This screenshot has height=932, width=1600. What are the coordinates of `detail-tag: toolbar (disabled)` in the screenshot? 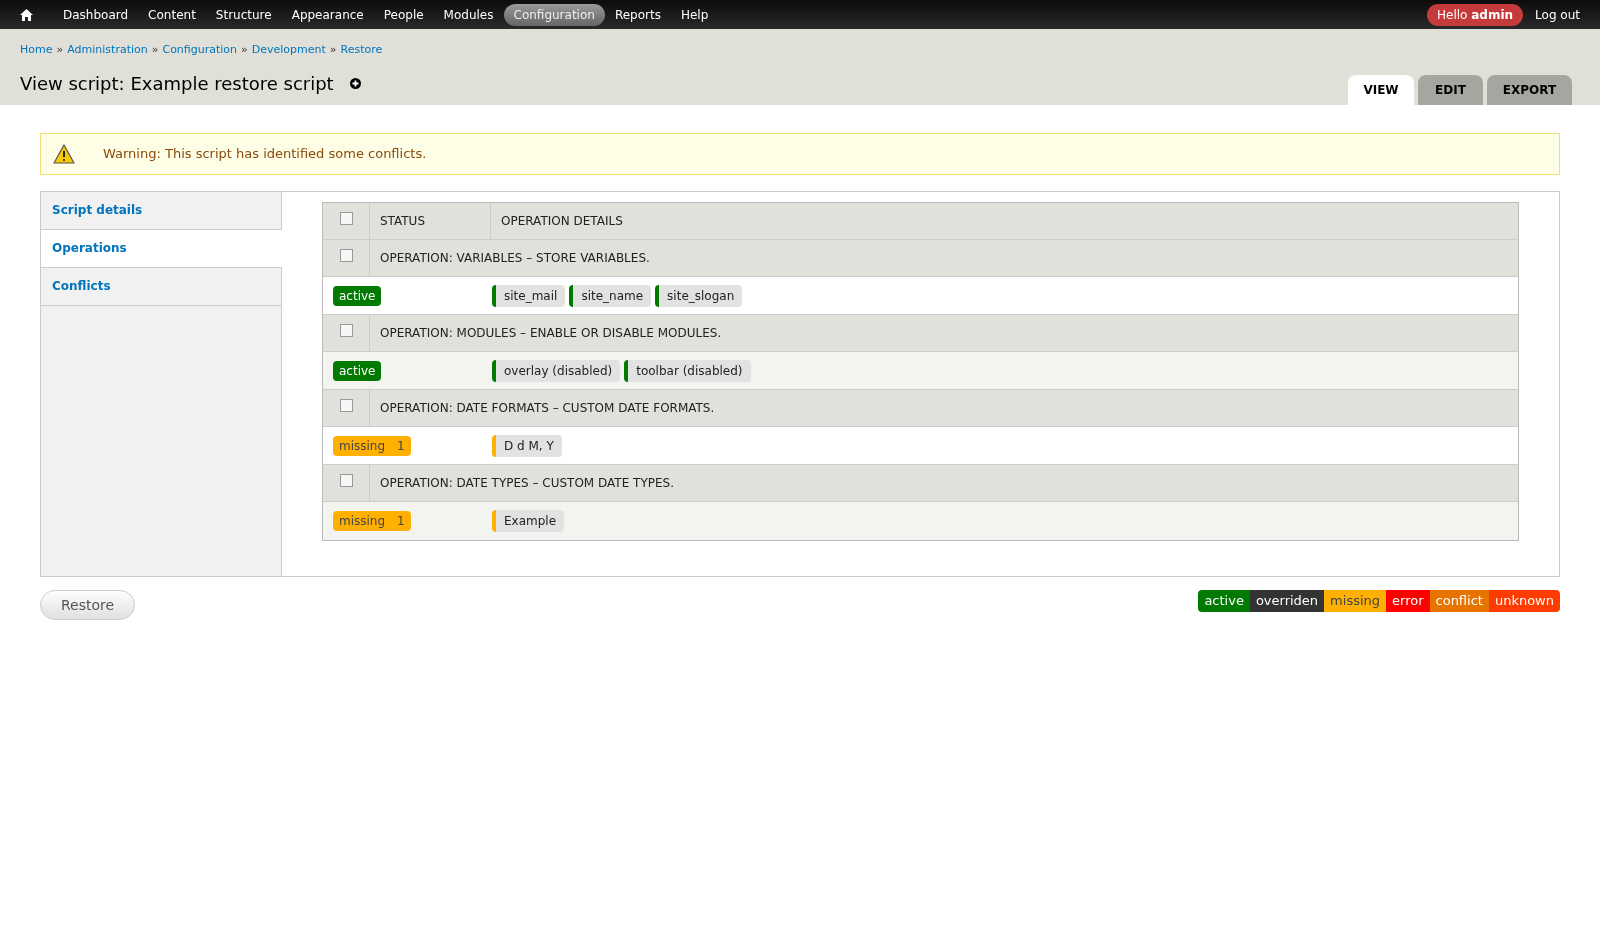 It's located at (687, 370).